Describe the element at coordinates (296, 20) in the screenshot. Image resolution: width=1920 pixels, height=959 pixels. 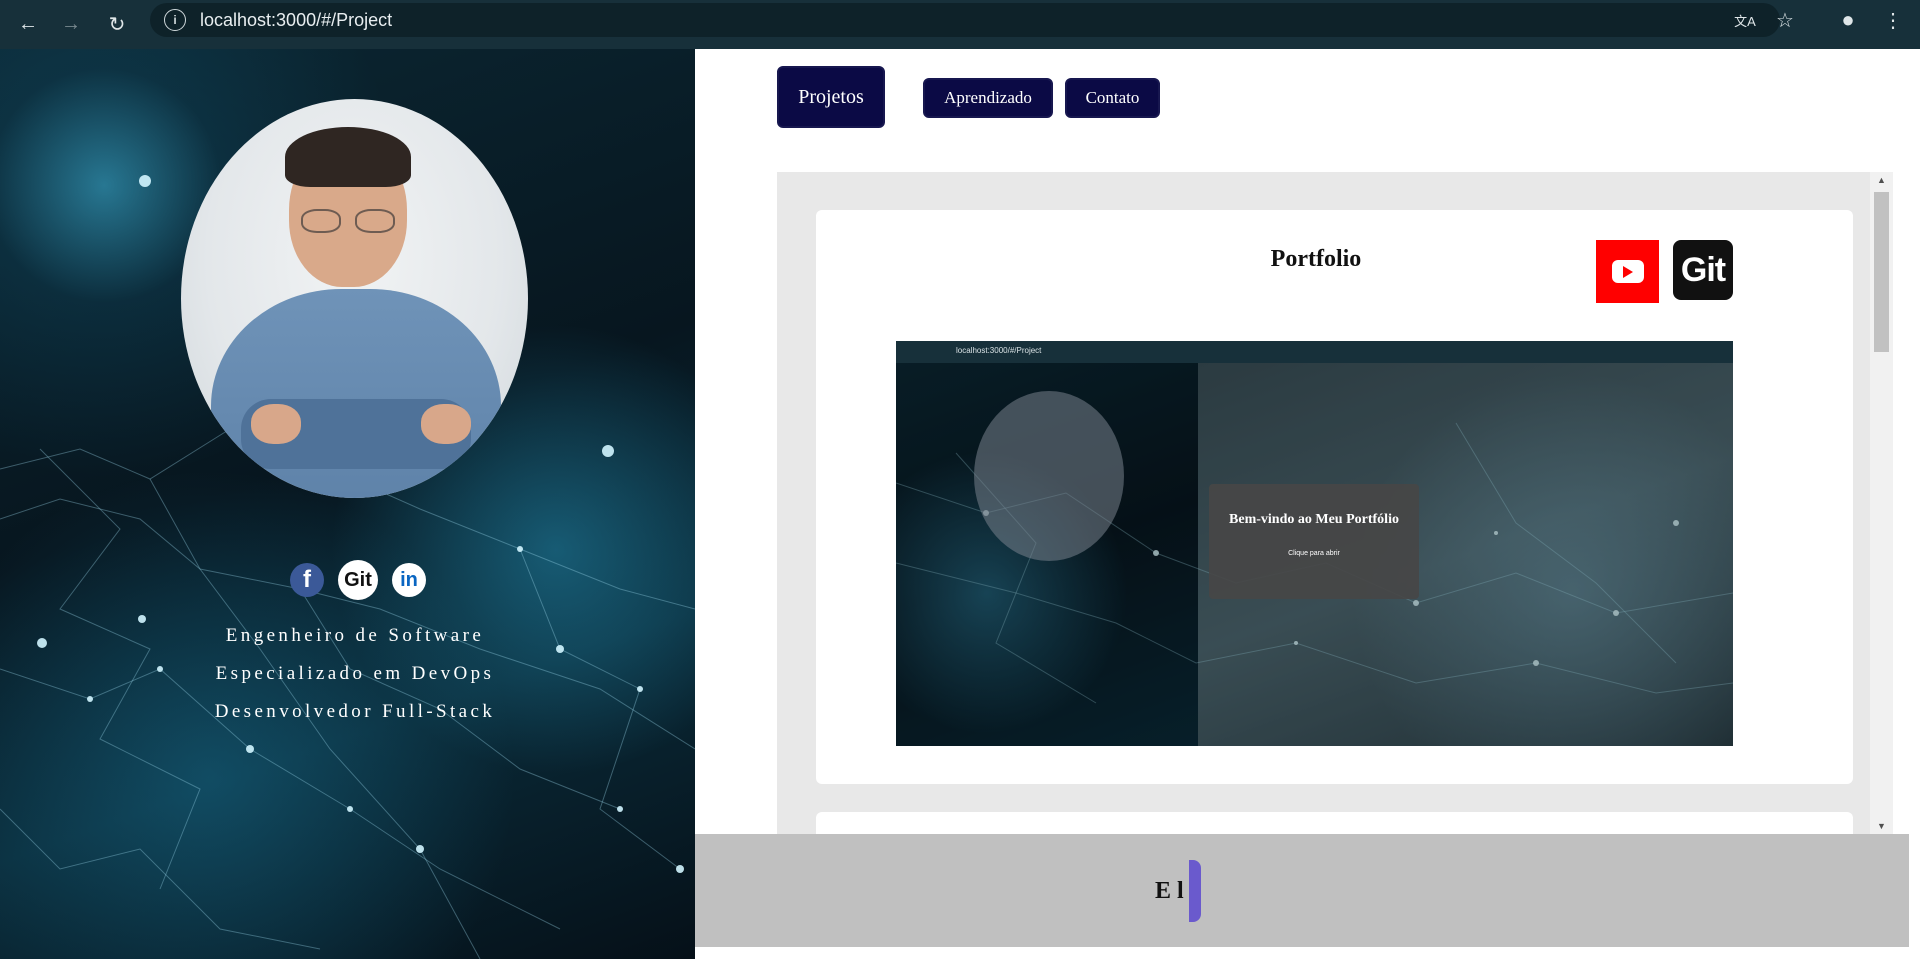
I see `address-url: localhost:3000/#/Project` at that location.